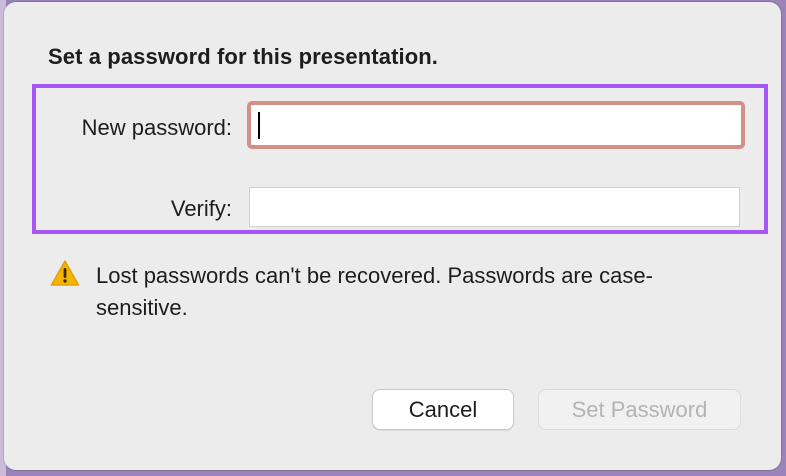 The height and width of the screenshot is (476, 786). Describe the element at coordinates (201, 208) in the screenshot. I see `verify-label: Verify:` at that location.